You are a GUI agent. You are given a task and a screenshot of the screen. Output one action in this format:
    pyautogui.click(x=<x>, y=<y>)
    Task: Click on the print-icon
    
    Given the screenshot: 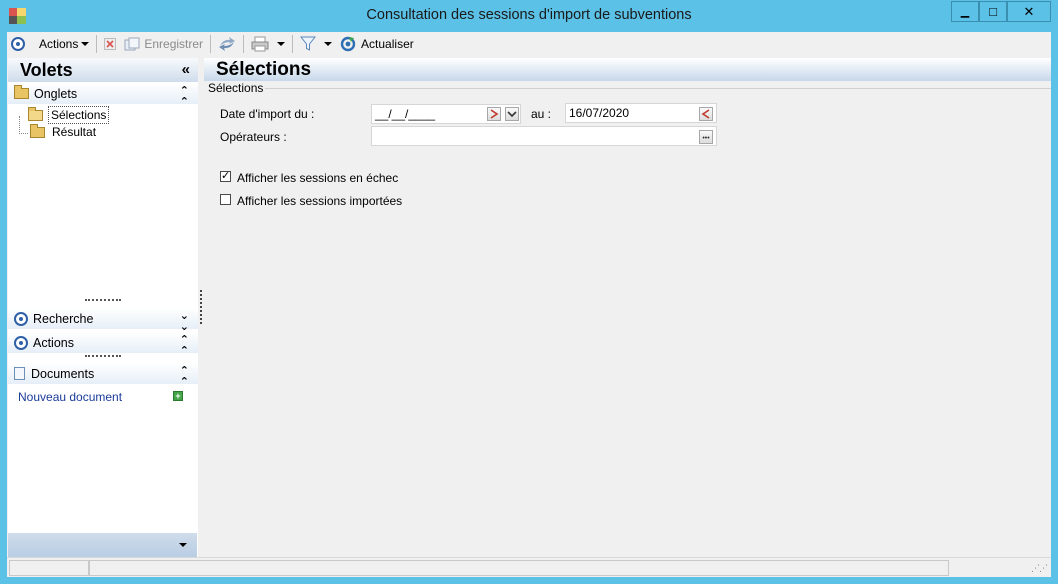 What is the action you would take?
    pyautogui.click(x=260, y=44)
    